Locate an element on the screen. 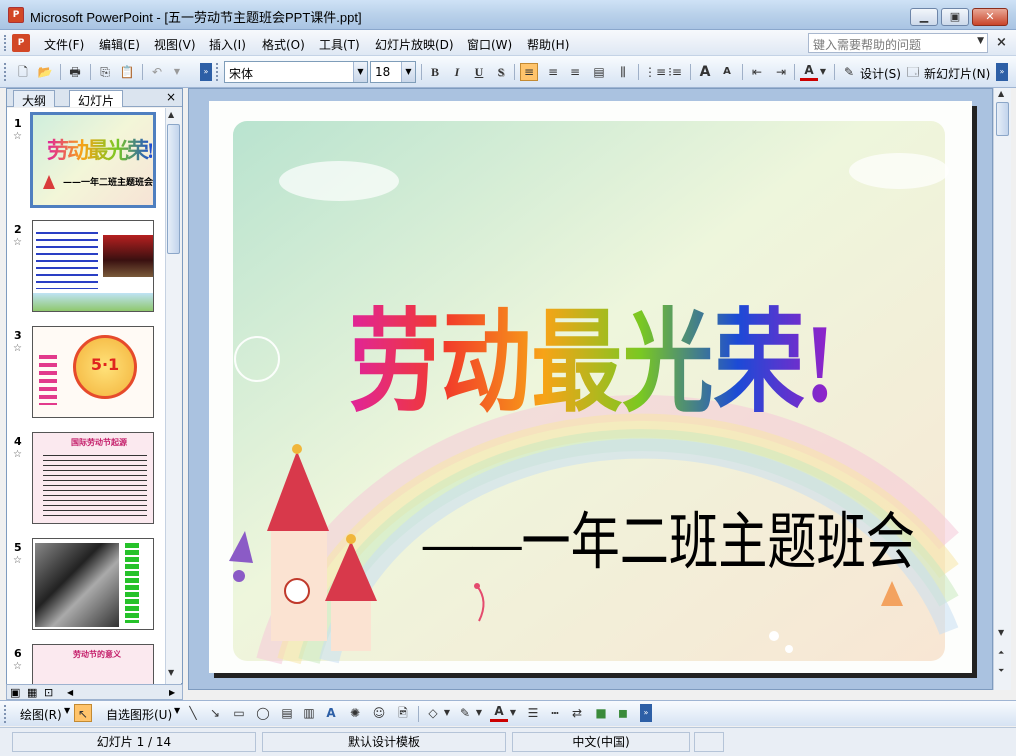  slides-scrollbar: ▲ ▼ is located at coordinates (173, 396).